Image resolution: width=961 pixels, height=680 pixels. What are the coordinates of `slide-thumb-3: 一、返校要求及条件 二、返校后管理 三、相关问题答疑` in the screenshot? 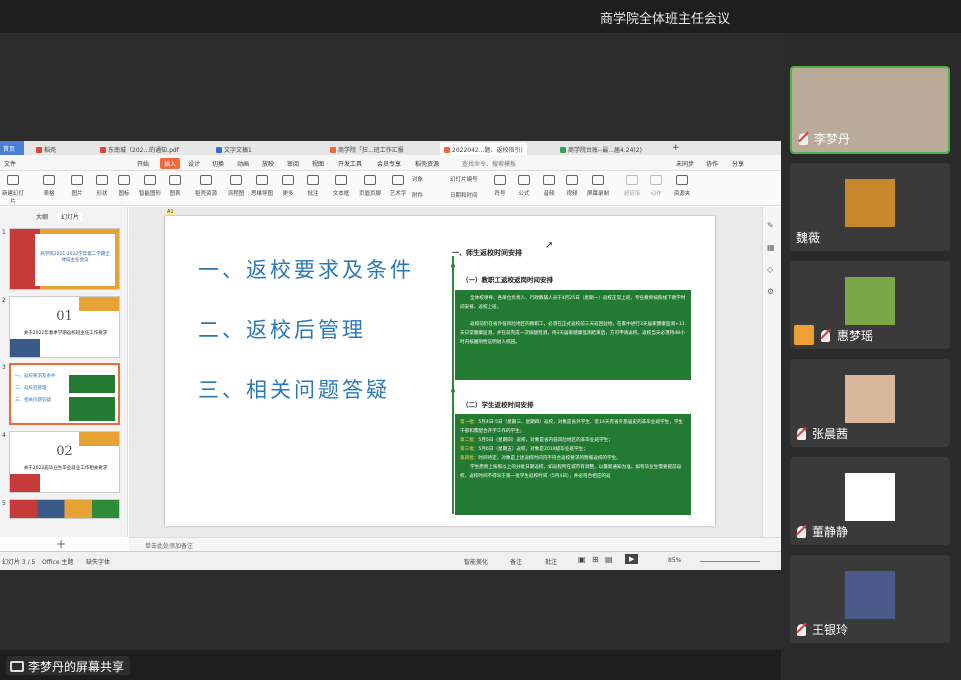 It's located at (64, 394).